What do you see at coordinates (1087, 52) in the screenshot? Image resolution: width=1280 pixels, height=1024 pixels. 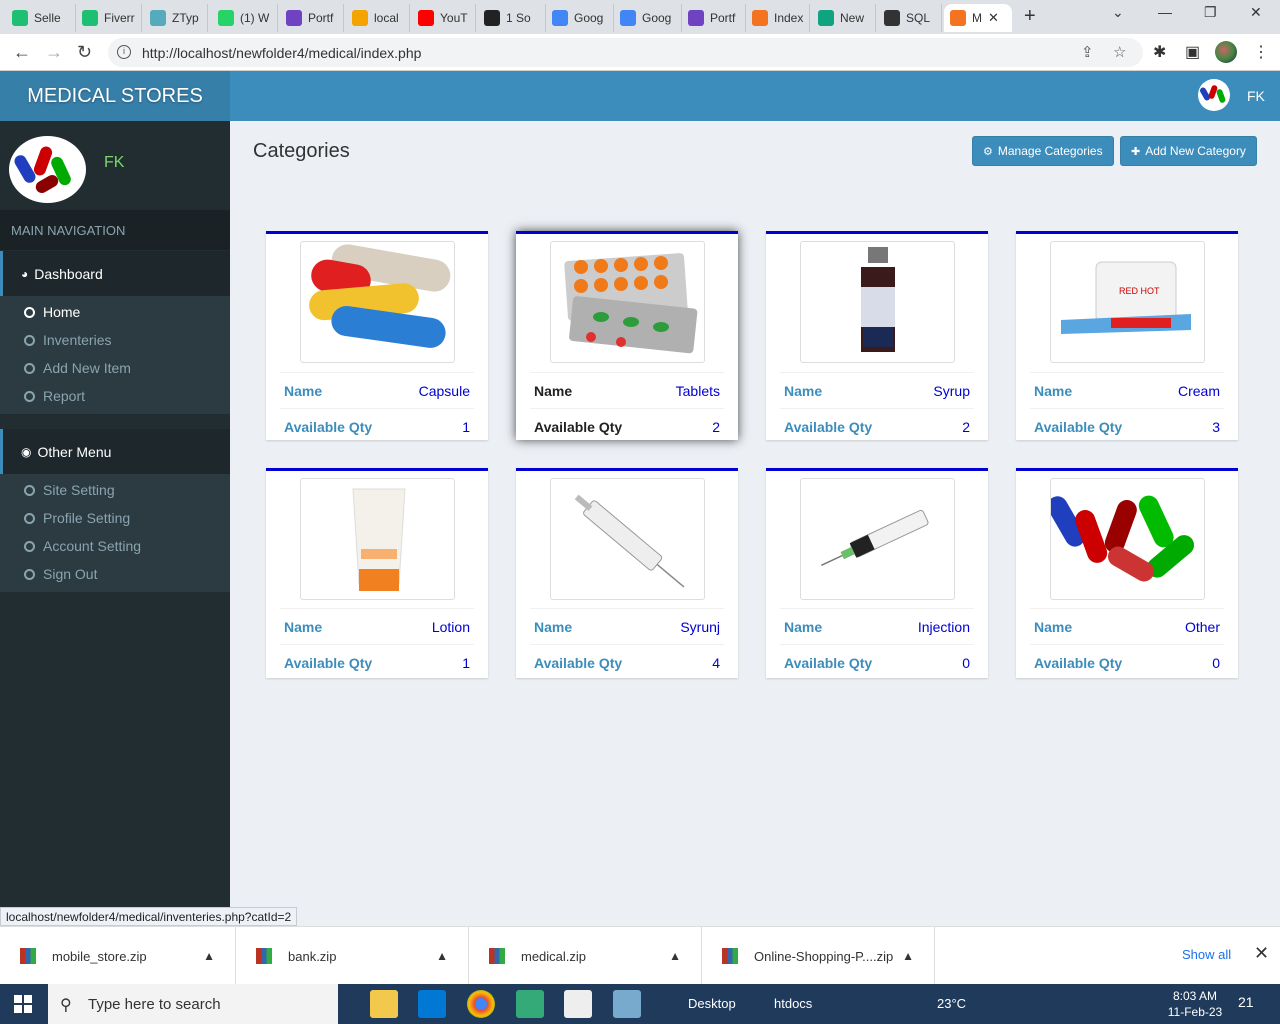 I see `share-icon: ⇪` at bounding box center [1087, 52].